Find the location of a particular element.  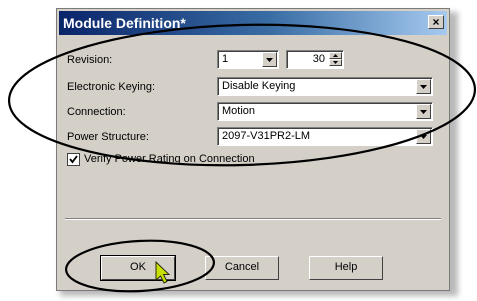

cancel-label: Cancel is located at coordinates (242, 267).